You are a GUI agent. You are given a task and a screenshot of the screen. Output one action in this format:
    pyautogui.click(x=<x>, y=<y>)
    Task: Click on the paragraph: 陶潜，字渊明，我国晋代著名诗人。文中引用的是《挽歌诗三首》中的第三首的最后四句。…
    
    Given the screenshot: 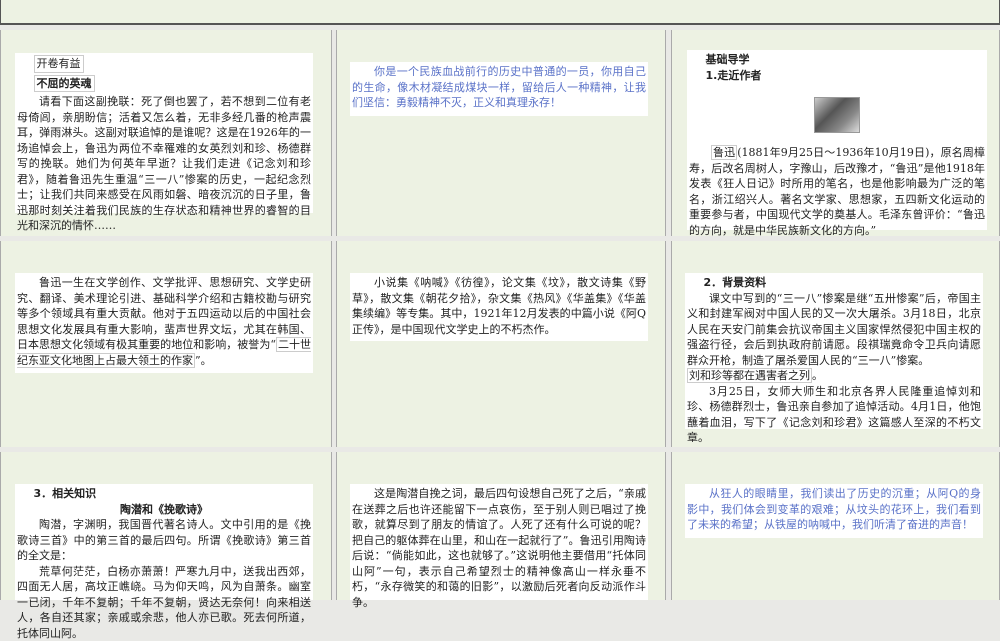 What is the action you would take?
    pyautogui.click(x=164, y=540)
    